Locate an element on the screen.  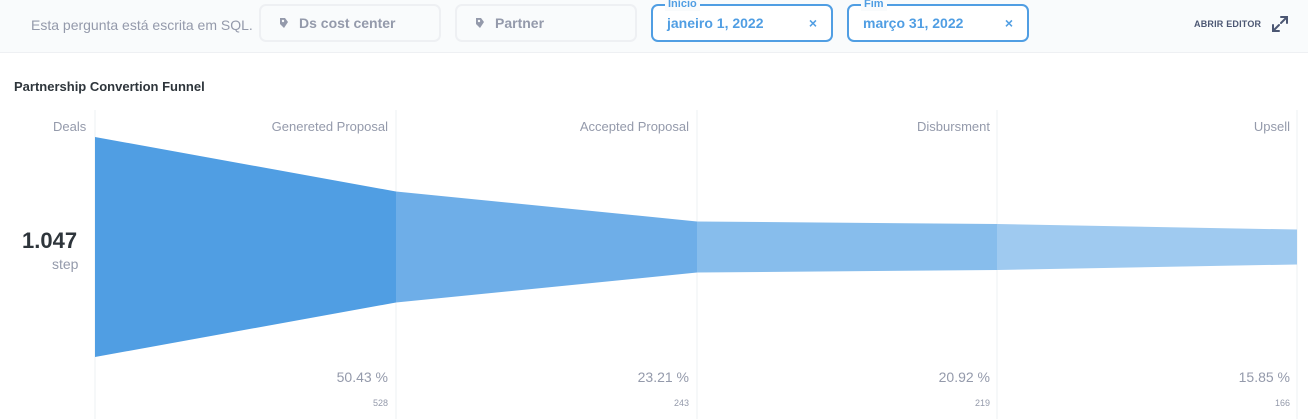
start-date-legend: Início is located at coordinates (682, 5).